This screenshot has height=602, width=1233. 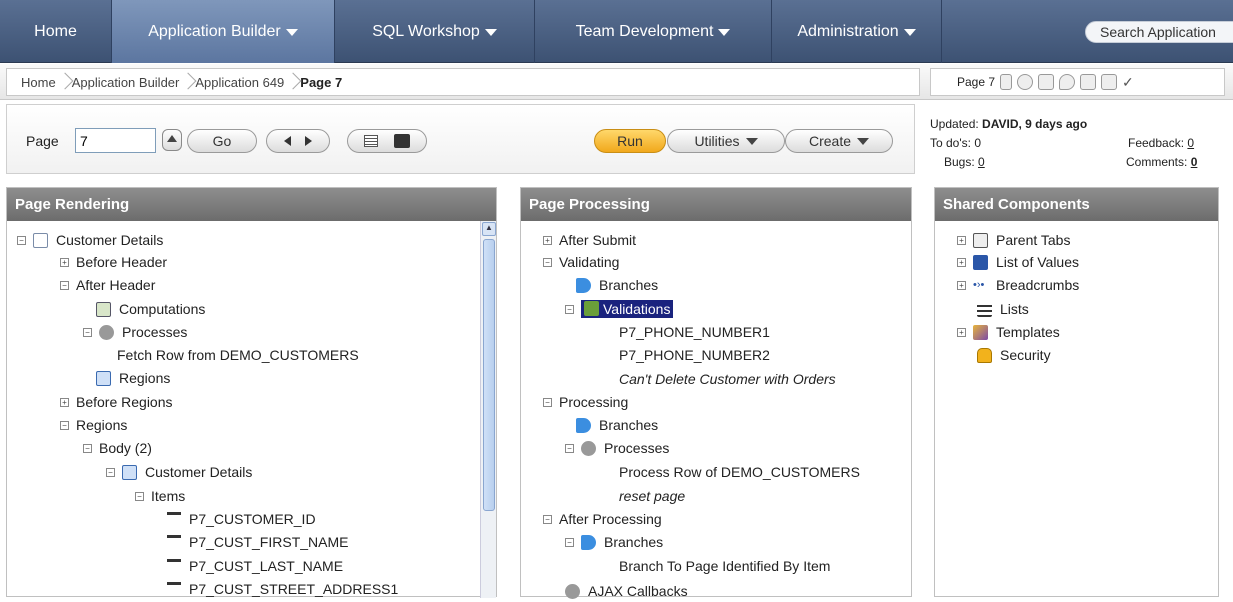 I want to click on vertical-scrollbar: ▲, so click(x=488, y=409).